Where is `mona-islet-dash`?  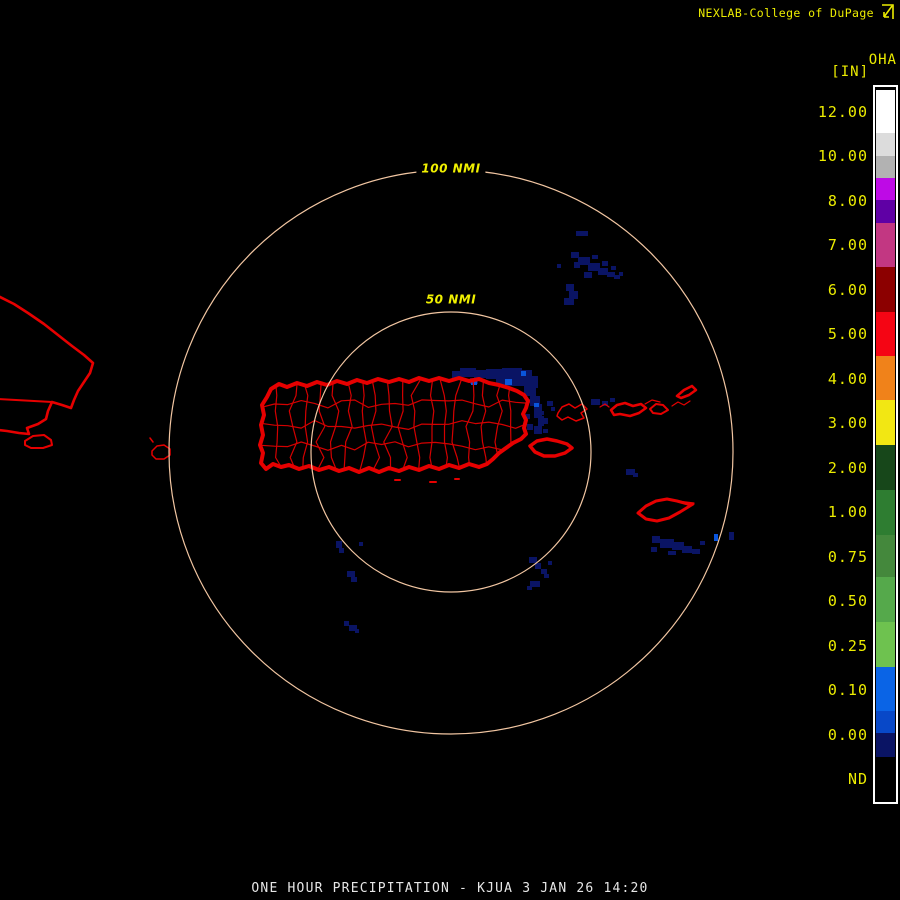
mona-islet-dash is located at coordinates (151, 440).